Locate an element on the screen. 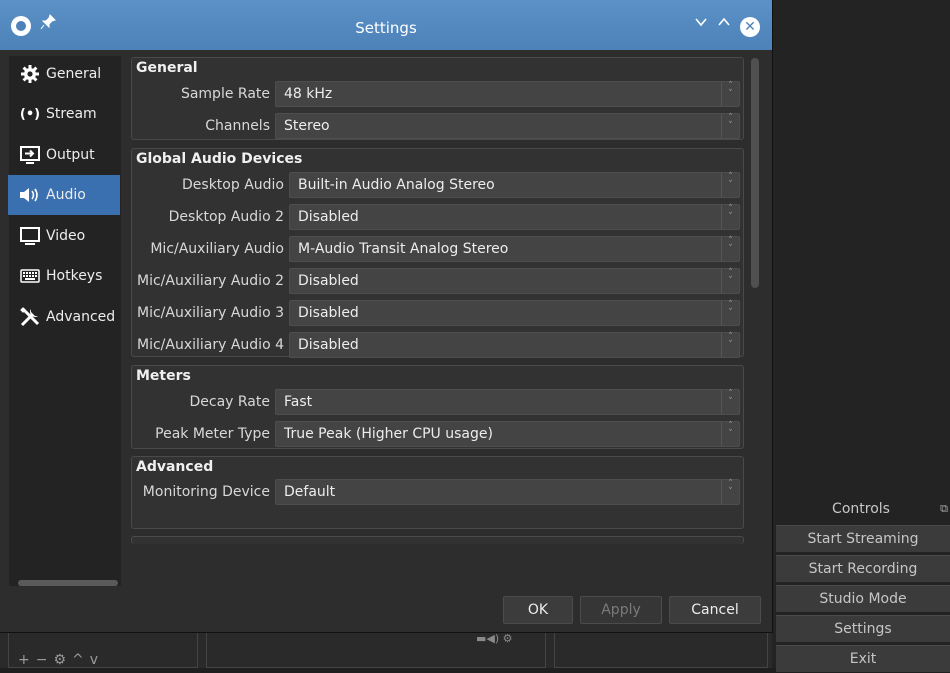 This screenshot has height=673, width=950. sidebar-scrollbar is located at coordinates (68, 583).